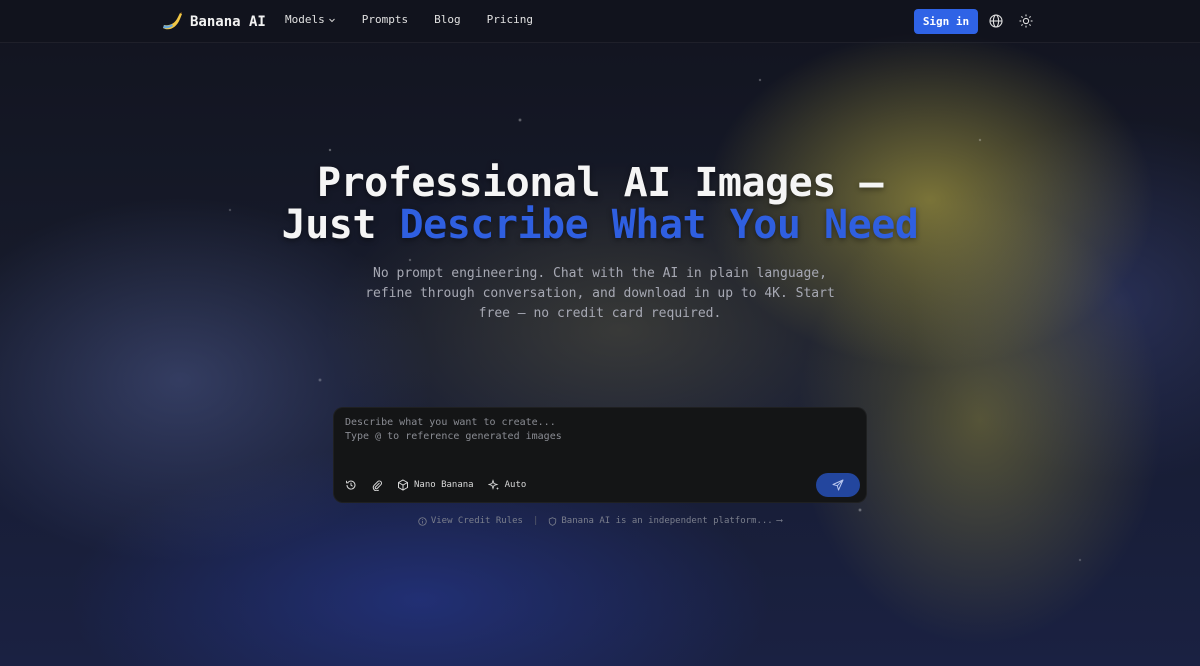 The width and height of the screenshot is (1200, 666). I want to click on shield-icon, so click(553, 521).